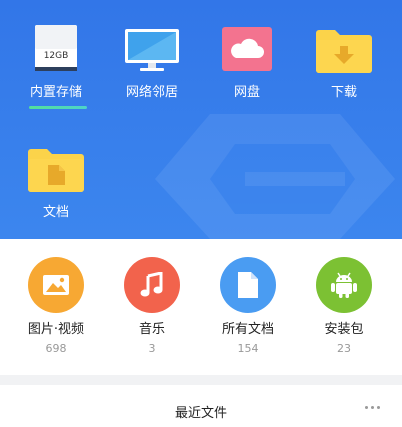  I want to click on category-count: 698, so click(56, 348).